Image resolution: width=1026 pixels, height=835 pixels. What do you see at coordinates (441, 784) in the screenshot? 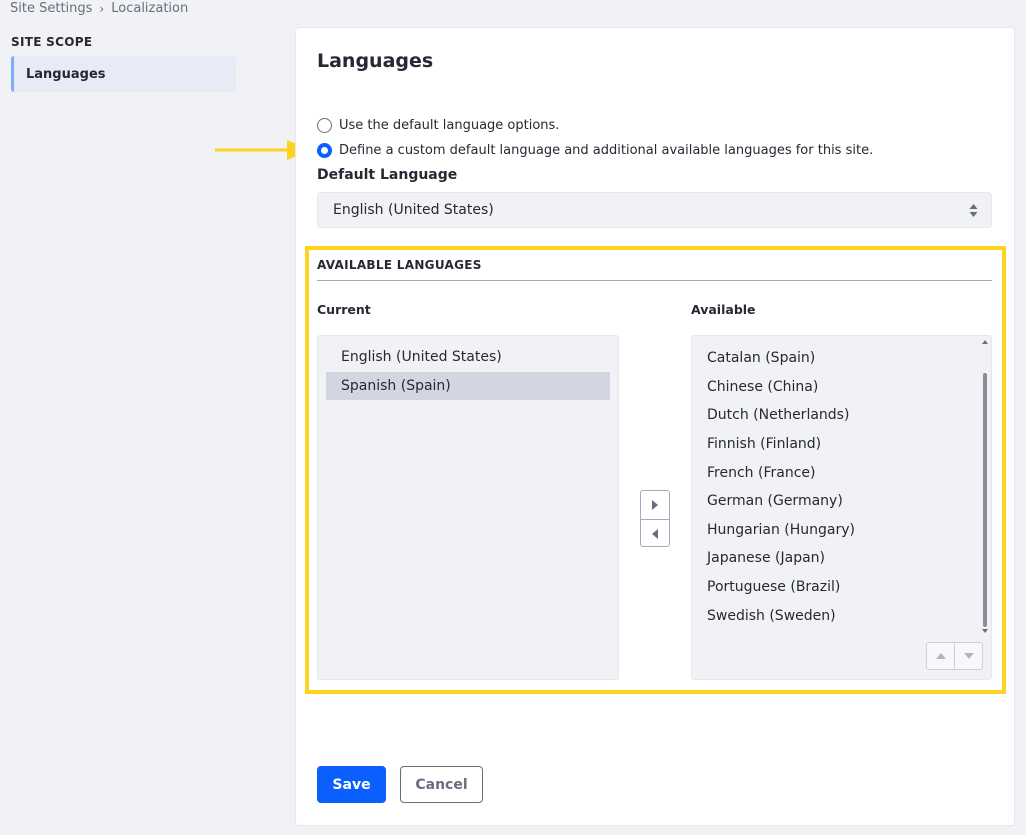
I see `cancel-button: Cancel` at bounding box center [441, 784].